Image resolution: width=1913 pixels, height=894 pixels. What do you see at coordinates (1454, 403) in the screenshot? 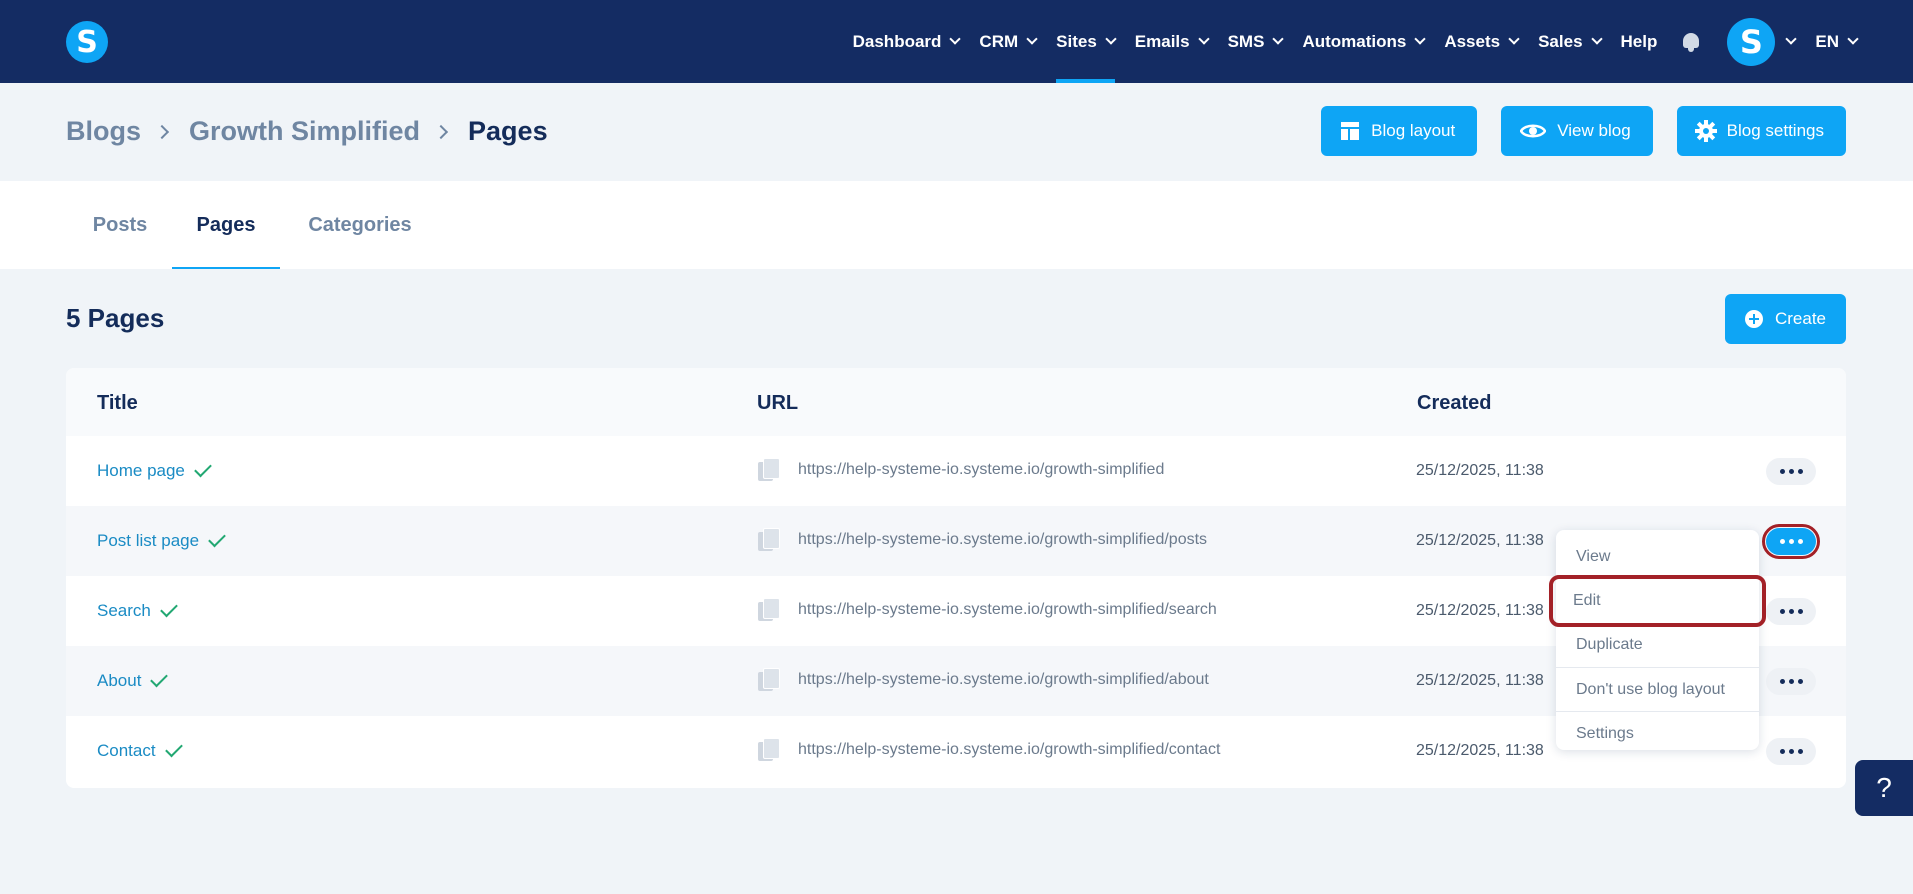
I see `column-created: Created` at bounding box center [1454, 403].